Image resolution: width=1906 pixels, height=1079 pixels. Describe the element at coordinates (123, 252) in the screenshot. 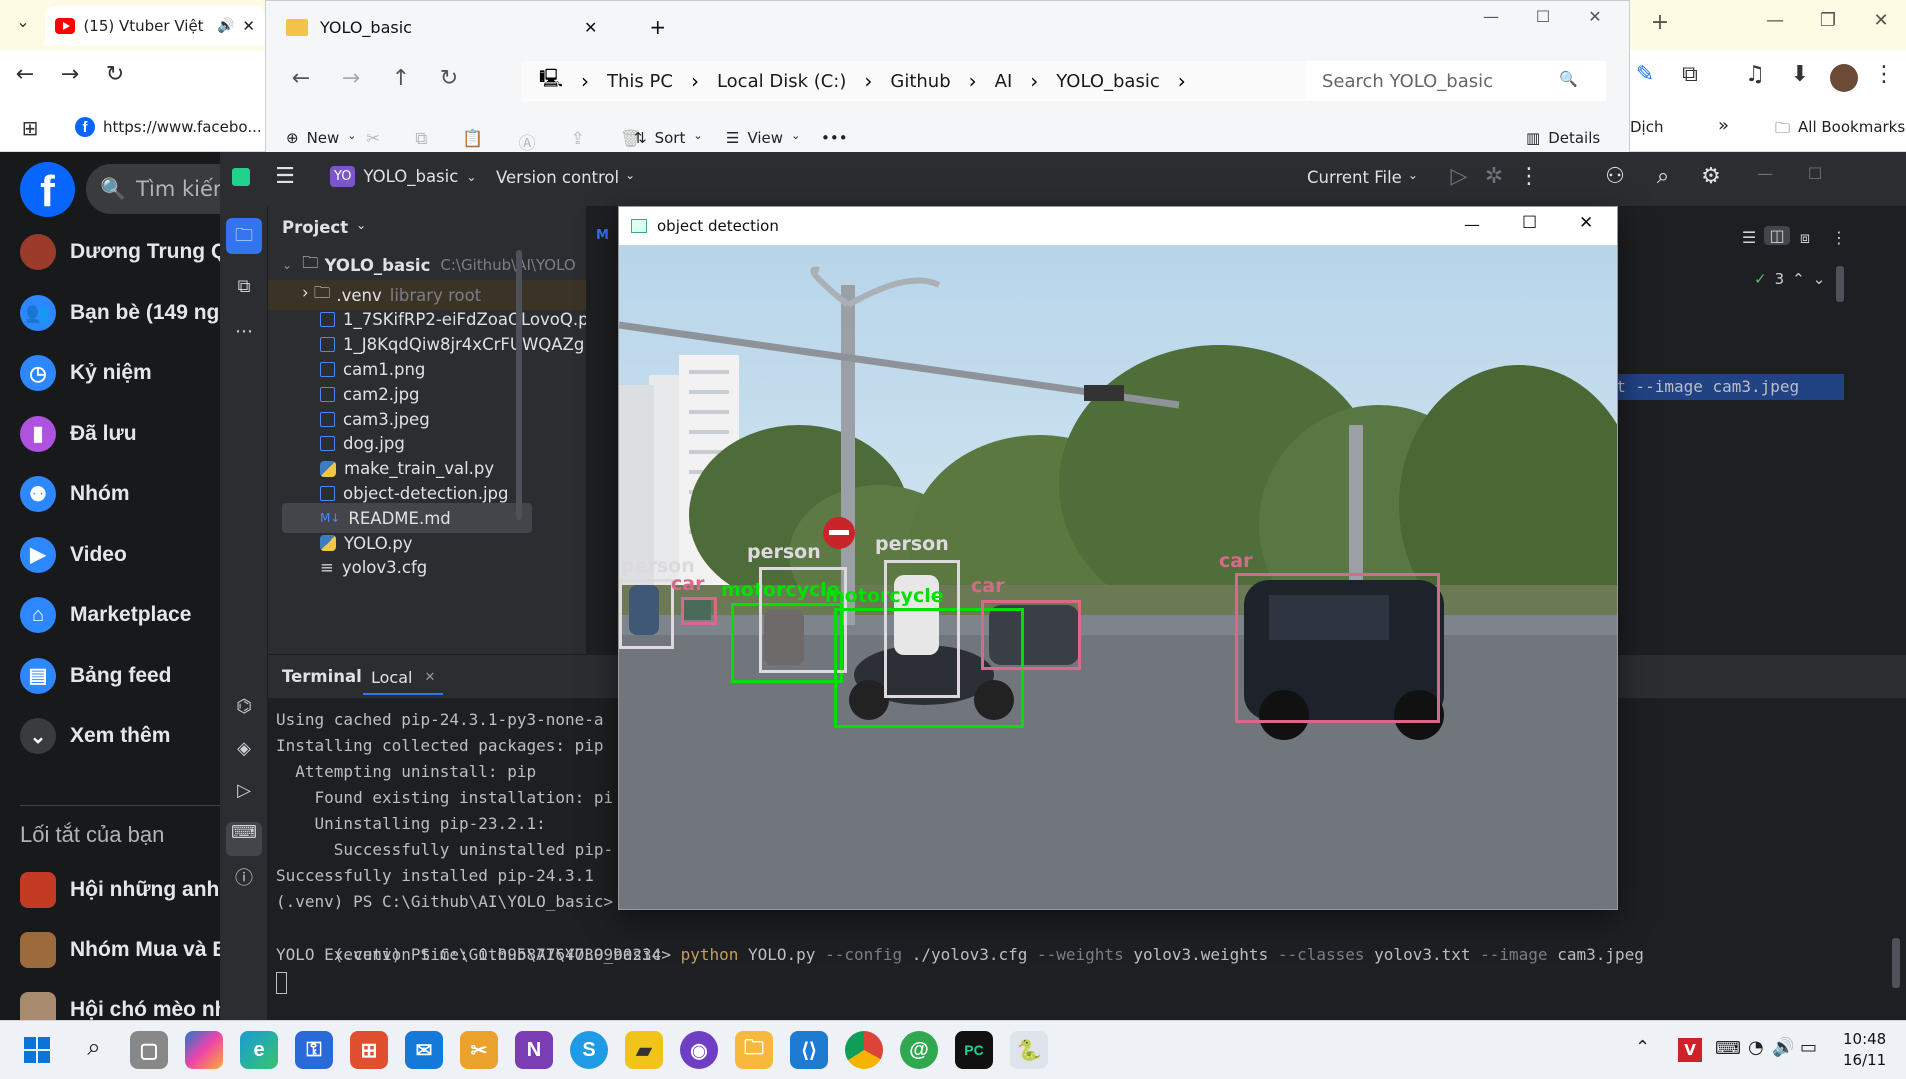

I see `sidebar-item: Dương Trung Q` at that location.